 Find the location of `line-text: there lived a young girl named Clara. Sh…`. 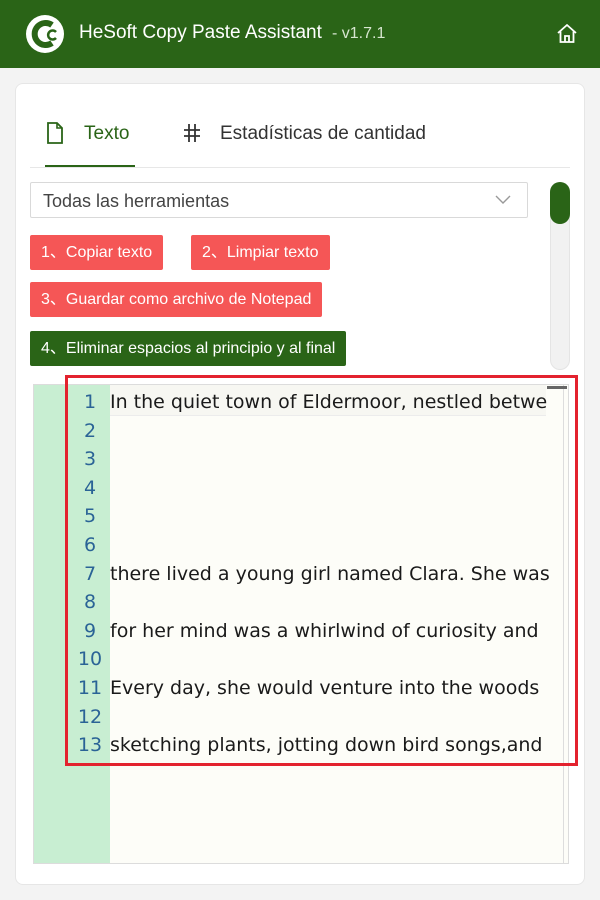

line-text: there lived a young girl named Clara. Sh… is located at coordinates (330, 574).